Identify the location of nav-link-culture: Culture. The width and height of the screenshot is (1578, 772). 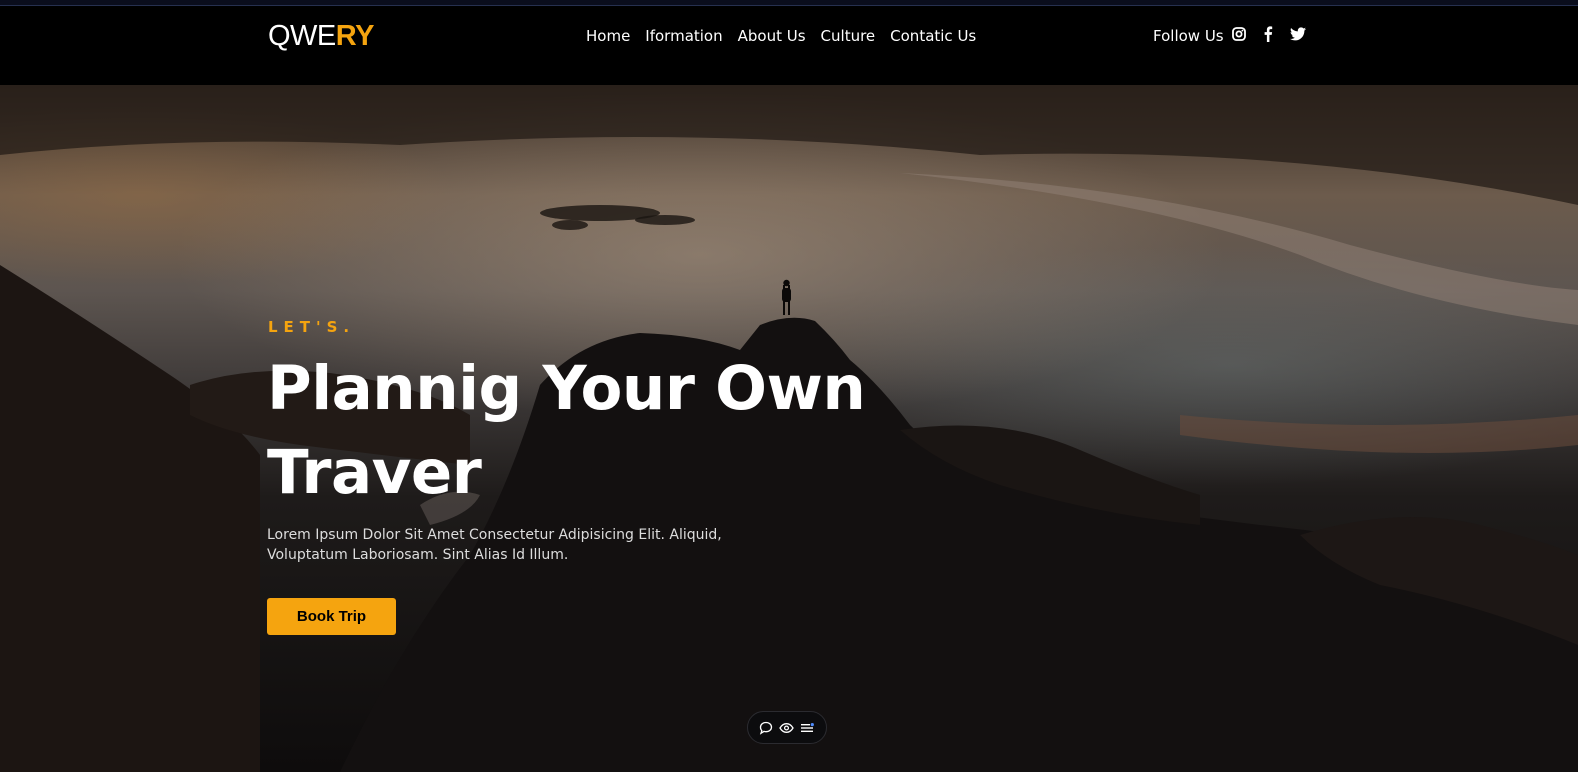
(848, 36).